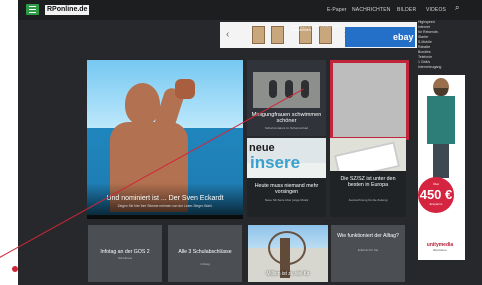  What do you see at coordinates (436, 204) in the screenshot?
I see `badge-bottom-text: Ersparnis` at bounding box center [436, 204].